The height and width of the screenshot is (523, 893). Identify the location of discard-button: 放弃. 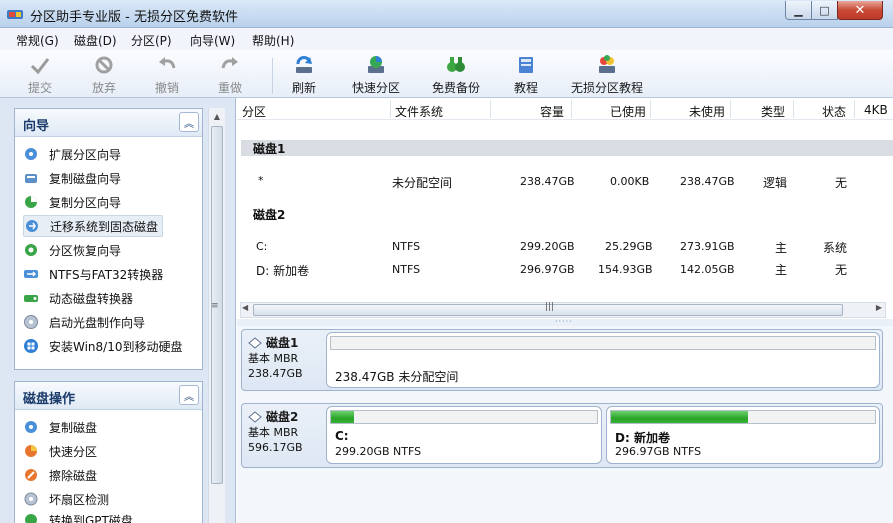
(104, 75).